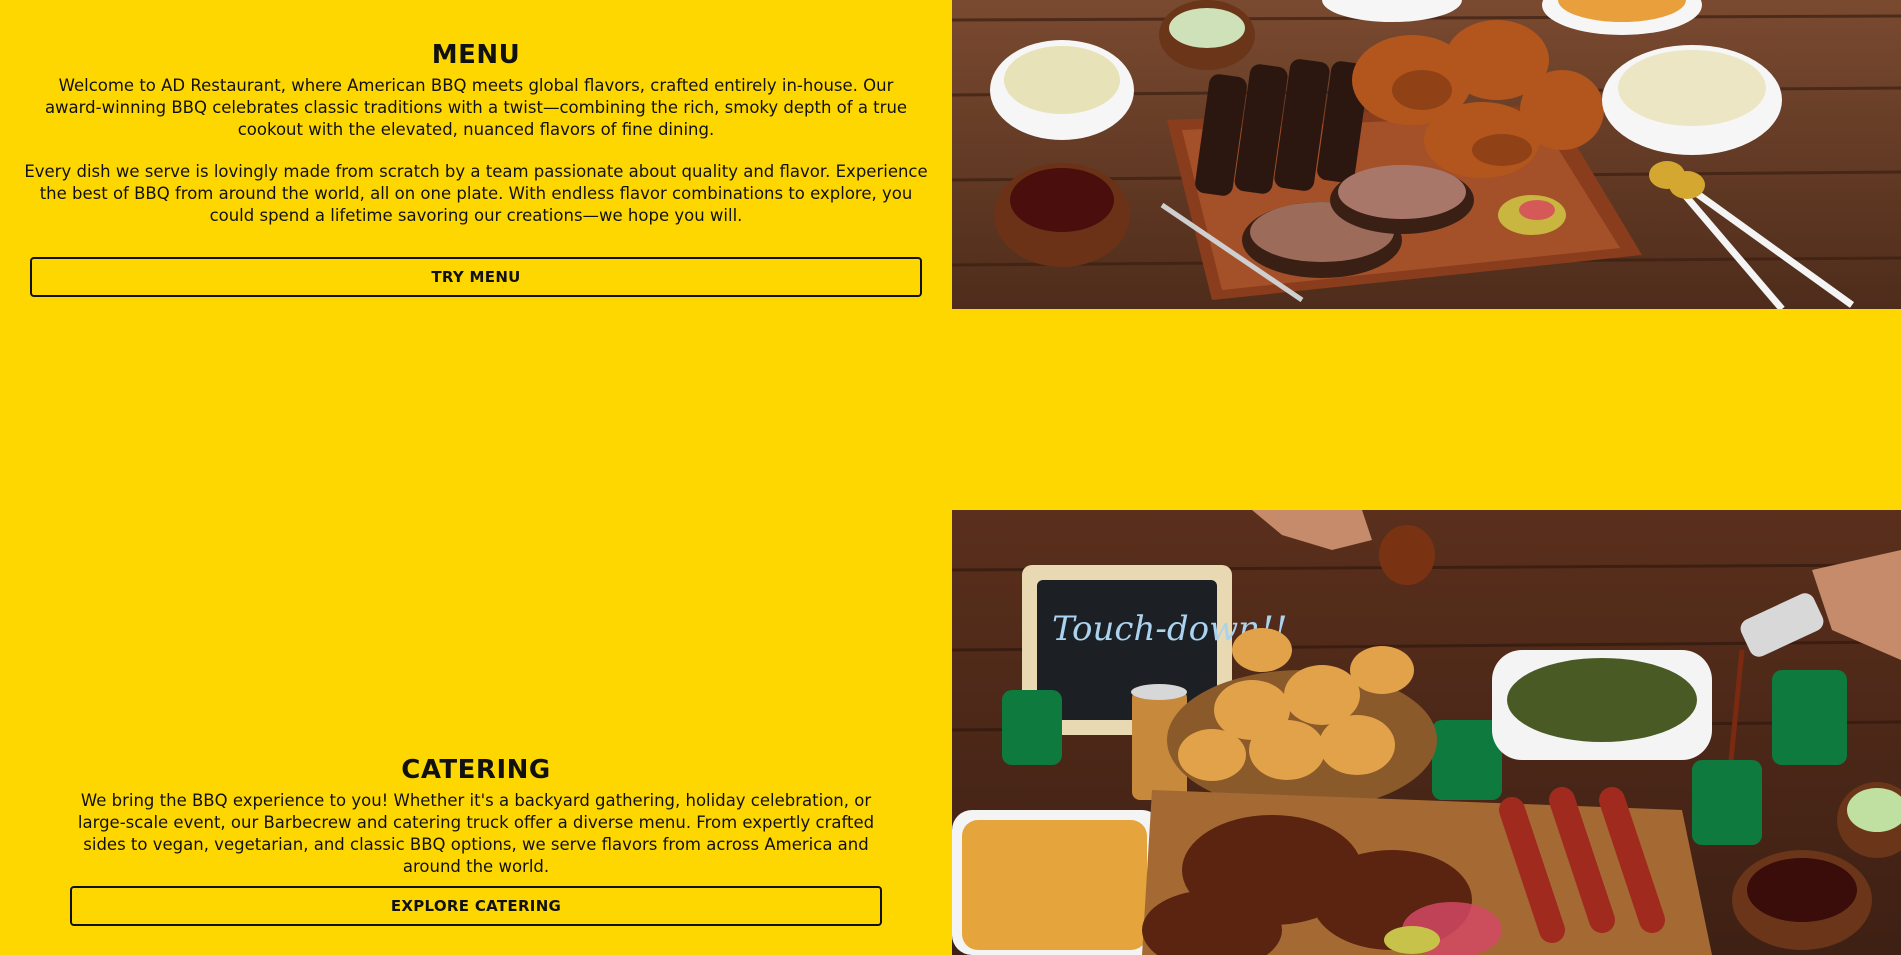  Describe the element at coordinates (476, 55) in the screenshot. I see `menu-title: MENU` at that location.